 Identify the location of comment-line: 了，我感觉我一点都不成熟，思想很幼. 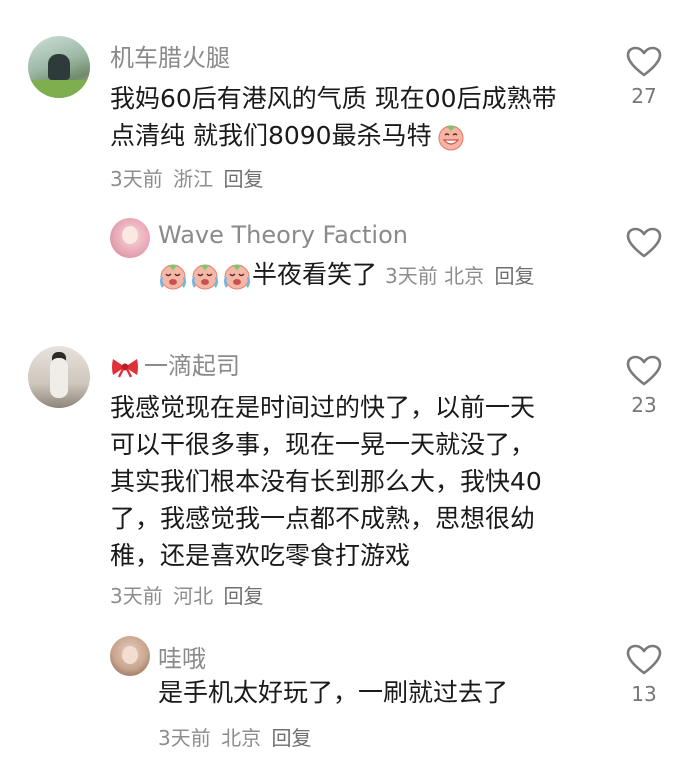
(323, 518).